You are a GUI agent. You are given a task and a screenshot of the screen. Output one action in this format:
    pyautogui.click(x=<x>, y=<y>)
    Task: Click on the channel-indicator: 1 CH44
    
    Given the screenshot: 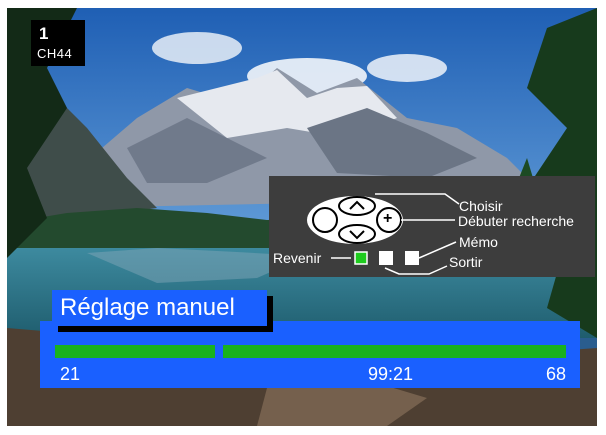 What is the action you would take?
    pyautogui.click(x=58, y=43)
    